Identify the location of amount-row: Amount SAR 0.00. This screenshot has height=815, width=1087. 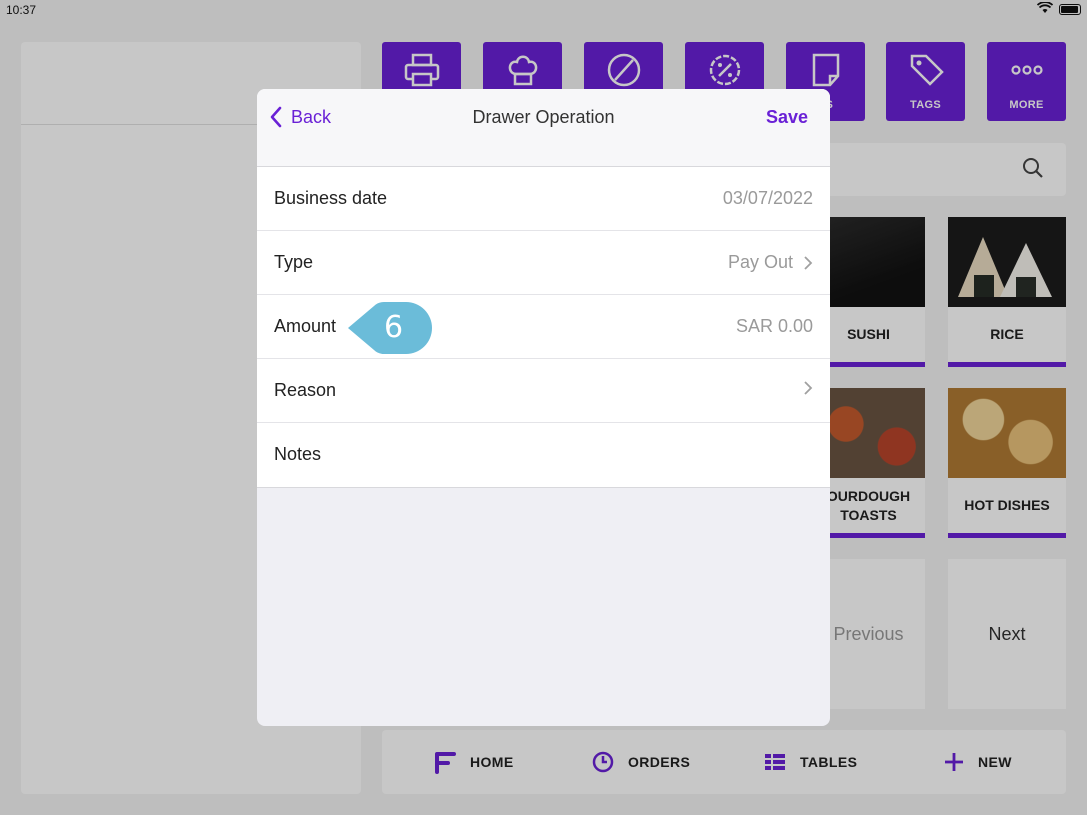
(543, 327).